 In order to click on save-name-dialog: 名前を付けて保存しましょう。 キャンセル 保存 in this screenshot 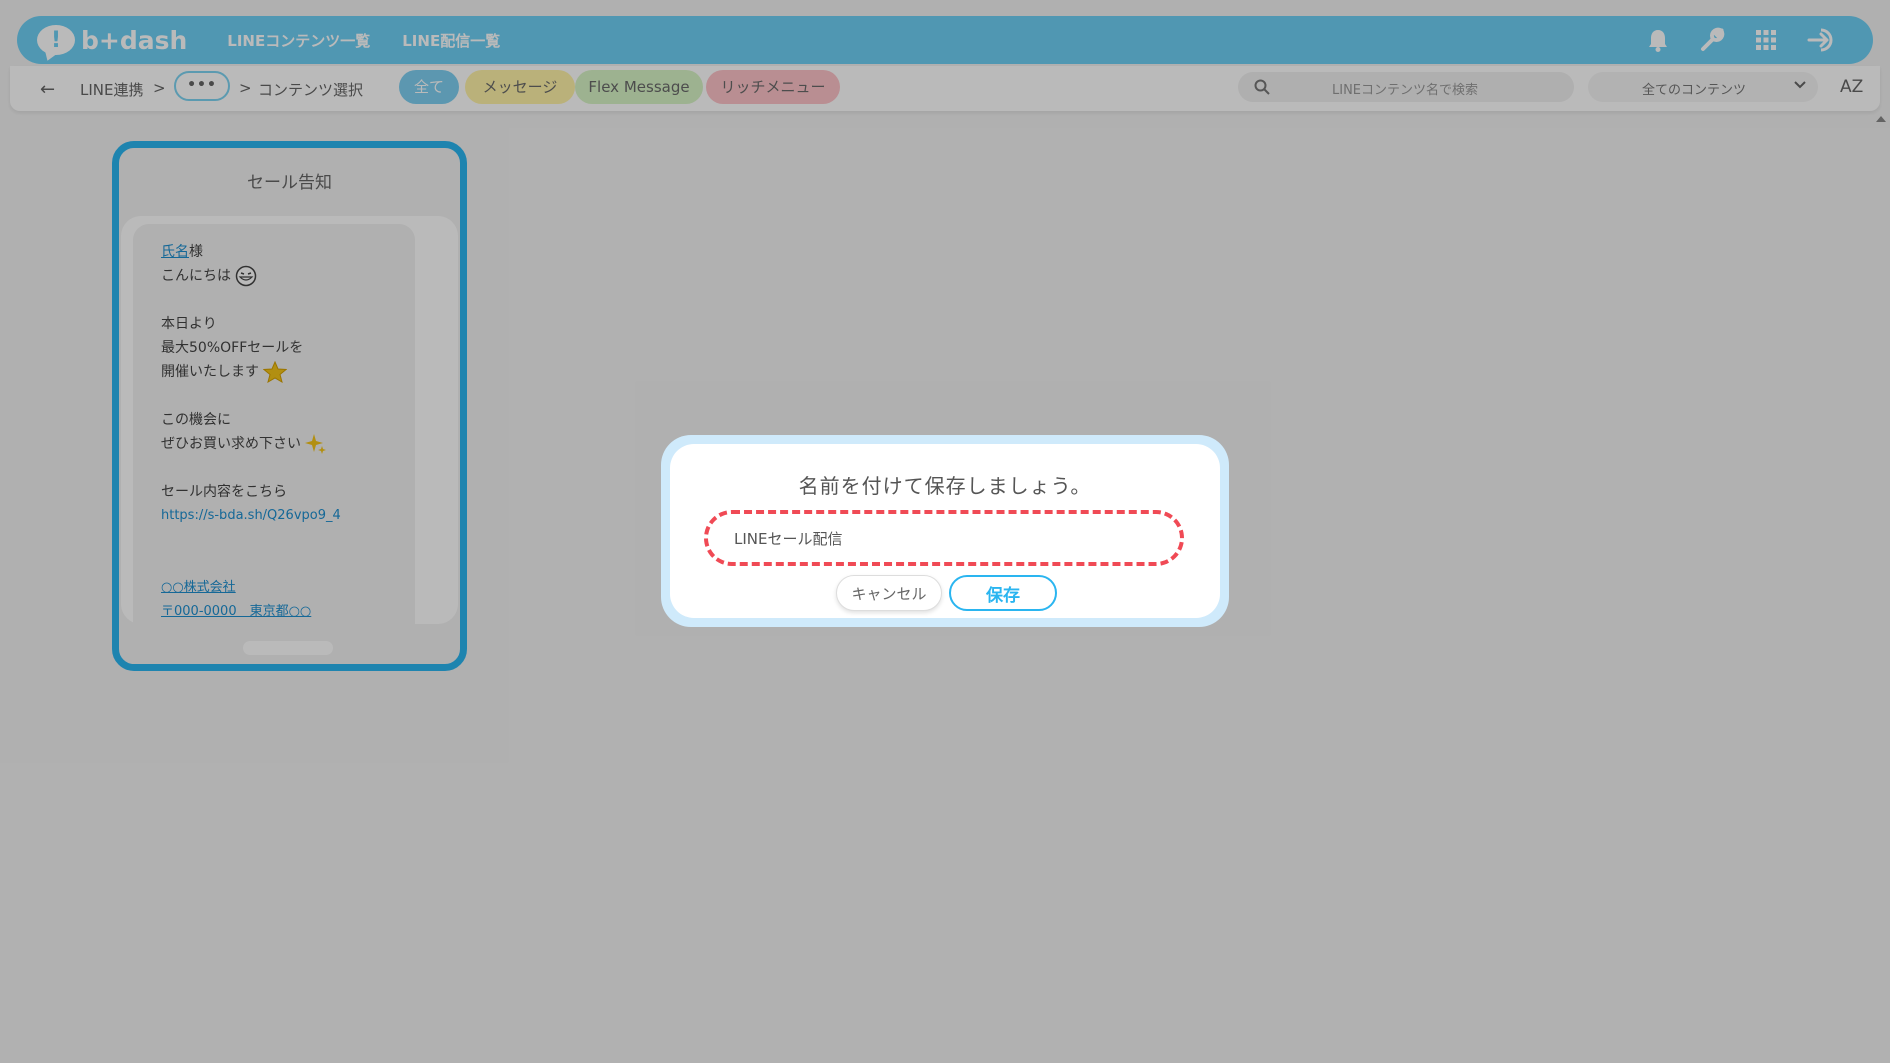, I will do `click(945, 531)`.